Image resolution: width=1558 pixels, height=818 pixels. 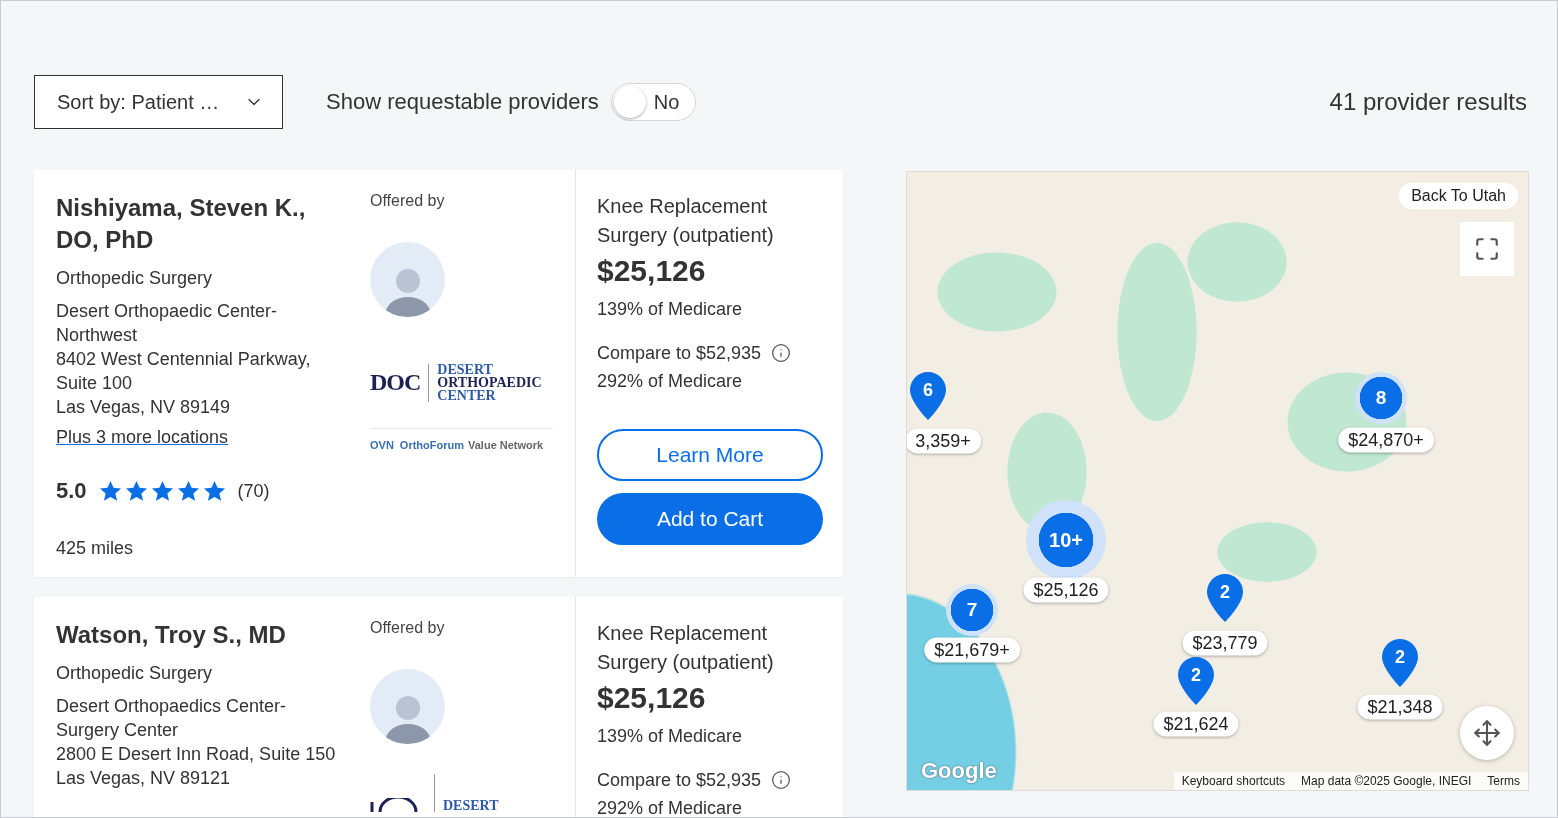 What do you see at coordinates (95, 548) in the screenshot?
I see `distance-text: 425 miles` at bounding box center [95, 548].